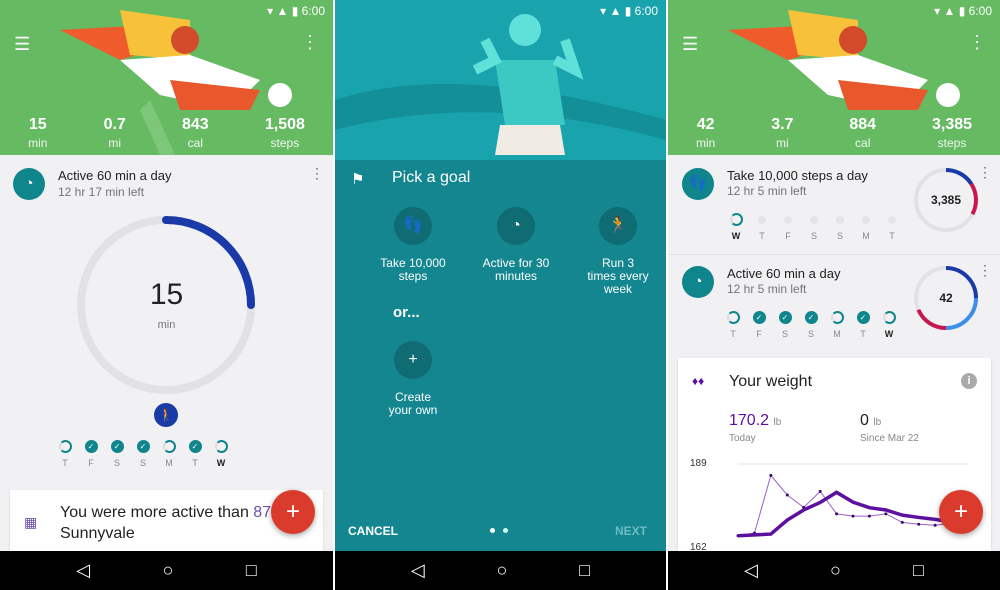 The height and width of the screenshot is (590, 1000). What do you see at coordinates (698, 184) in the screenshot?
I see `footsteps-icon: 👣` at bounding box center [698, 184].